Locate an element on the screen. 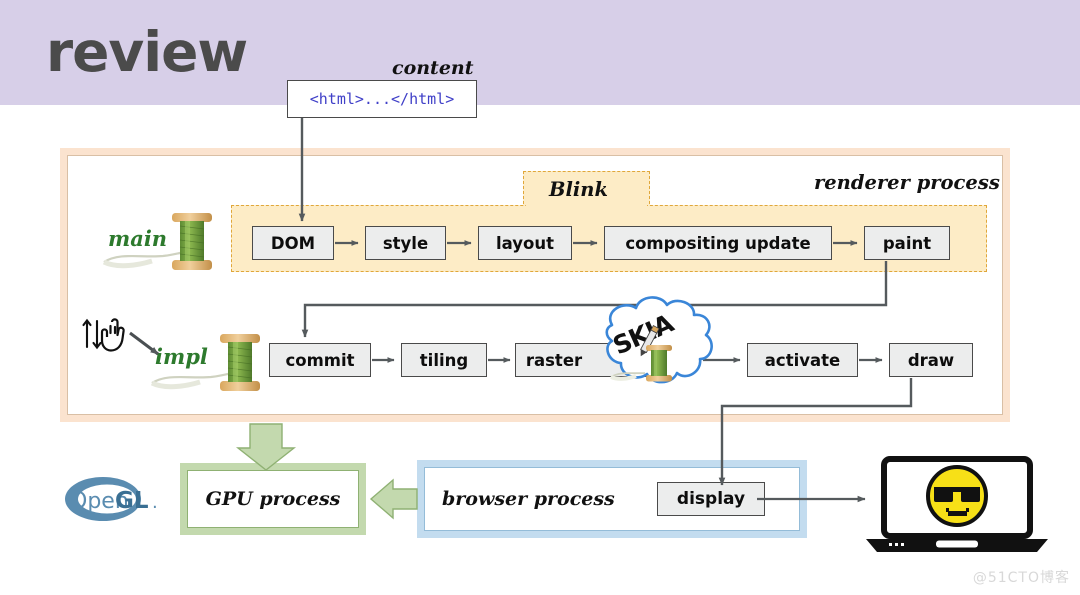  pipeline-box-raster: raster is located at coordinates (585, 360).